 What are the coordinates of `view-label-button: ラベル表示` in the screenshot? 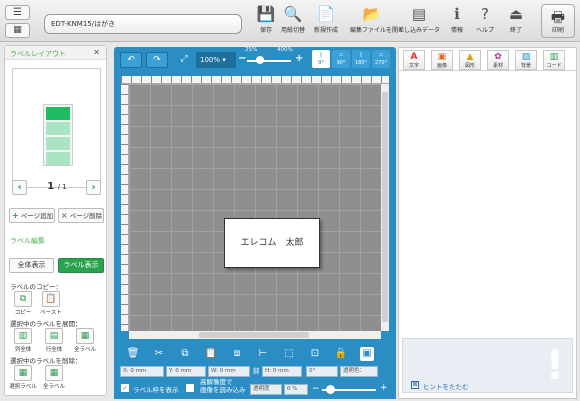 It's located at (81, 265).